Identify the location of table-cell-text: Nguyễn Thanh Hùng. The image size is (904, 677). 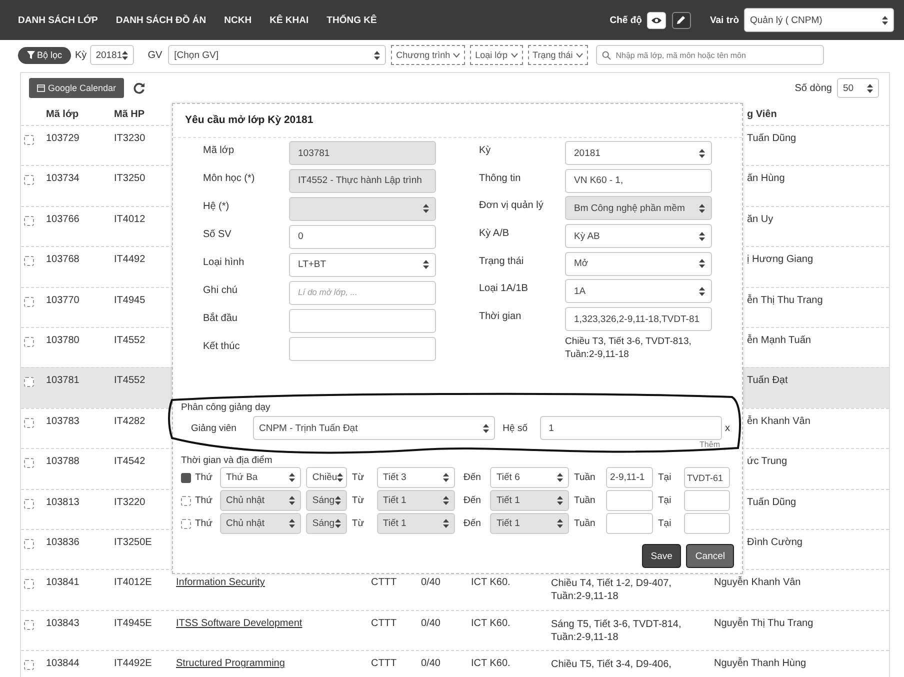
(761, 663).